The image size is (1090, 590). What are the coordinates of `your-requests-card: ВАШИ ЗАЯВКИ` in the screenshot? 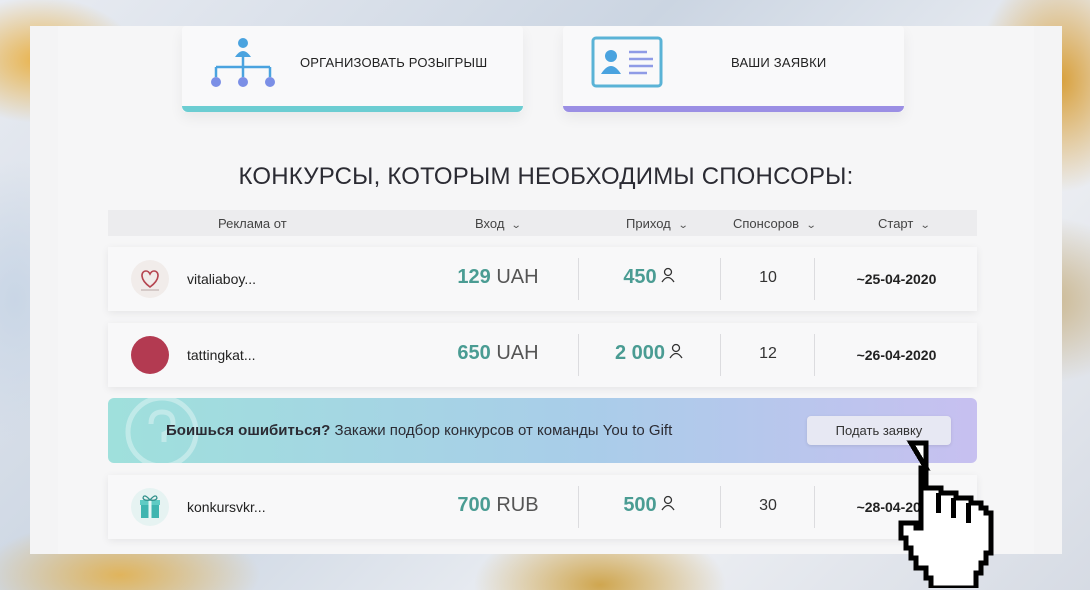 It's located at (733, 69).